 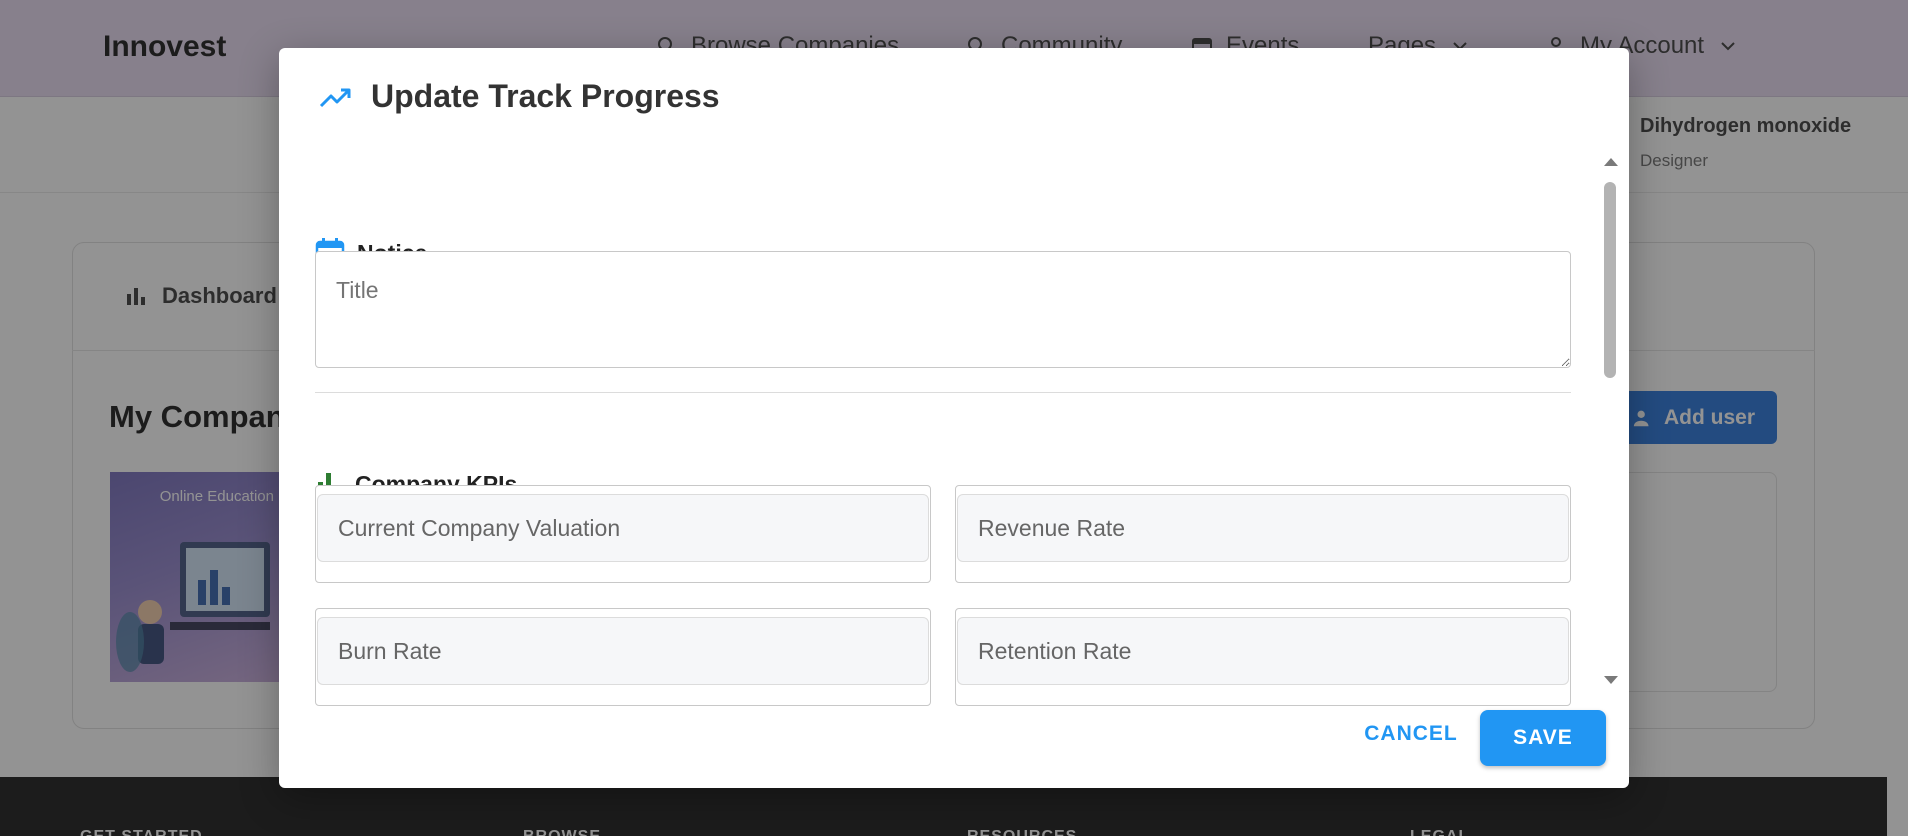 I want to click on save-button: SAVE, so click(x=1543, y=738).